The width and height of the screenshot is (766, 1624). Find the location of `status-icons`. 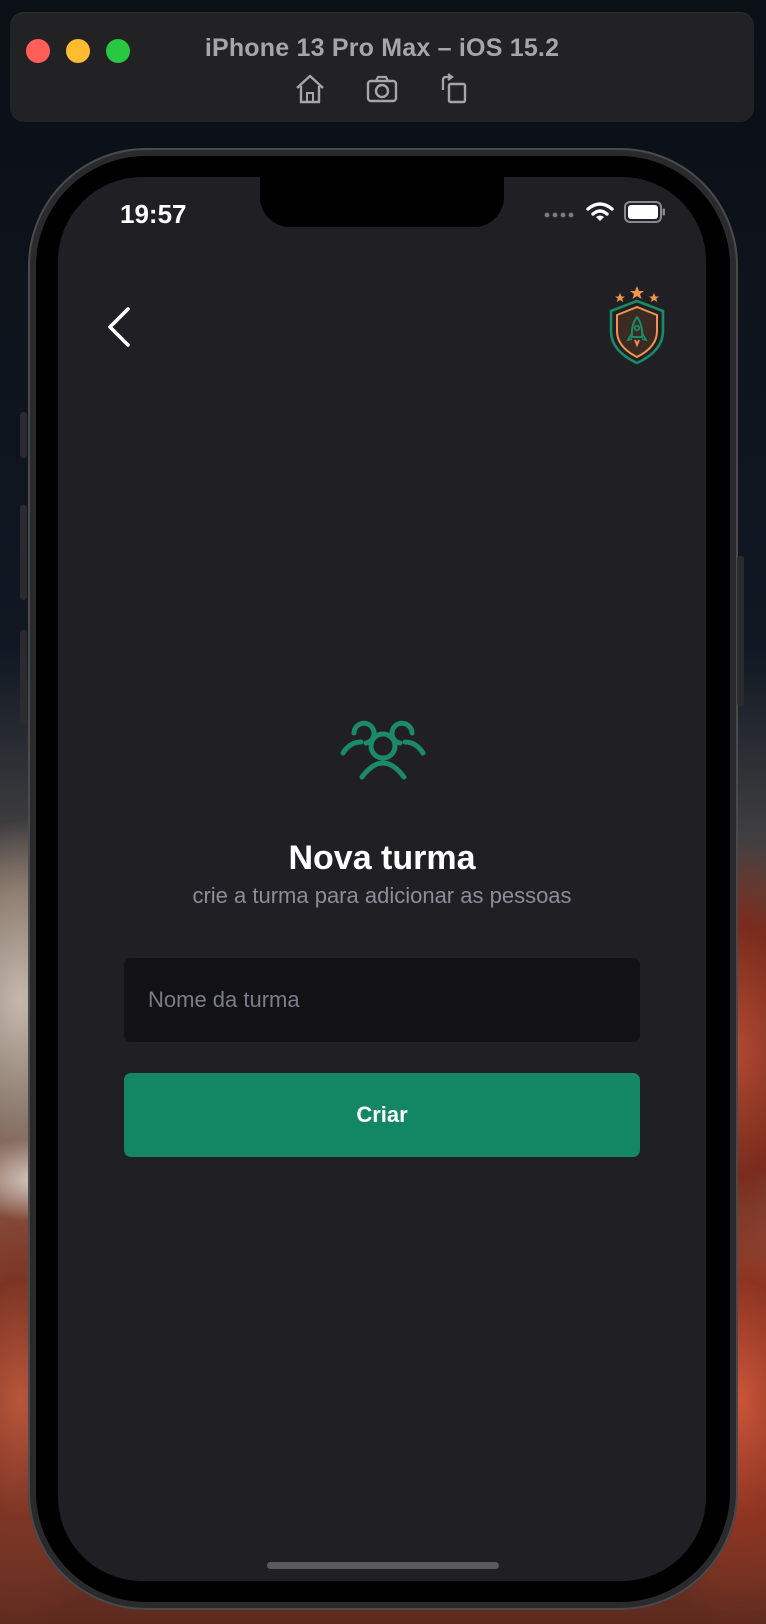

status-icons is located at coordinates (605, 214).